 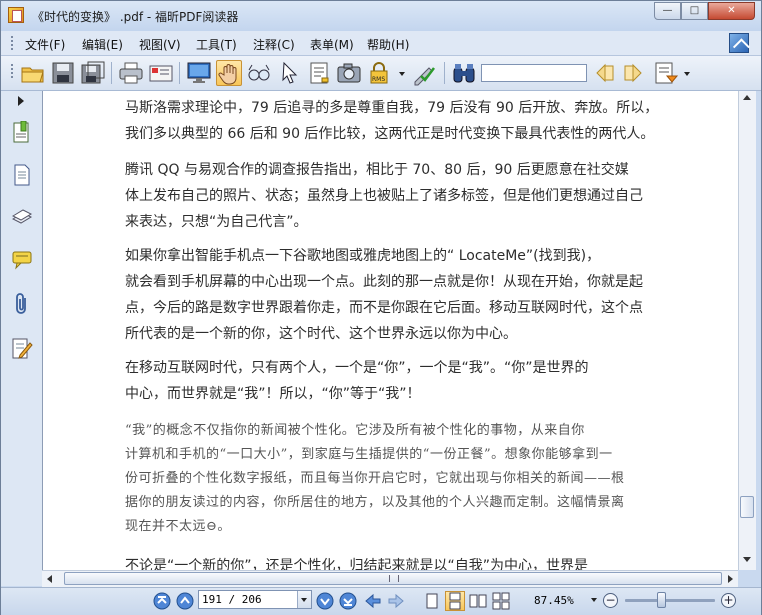 I want to click on menu-edit: 编辑(E), so click(x=102, y=44).